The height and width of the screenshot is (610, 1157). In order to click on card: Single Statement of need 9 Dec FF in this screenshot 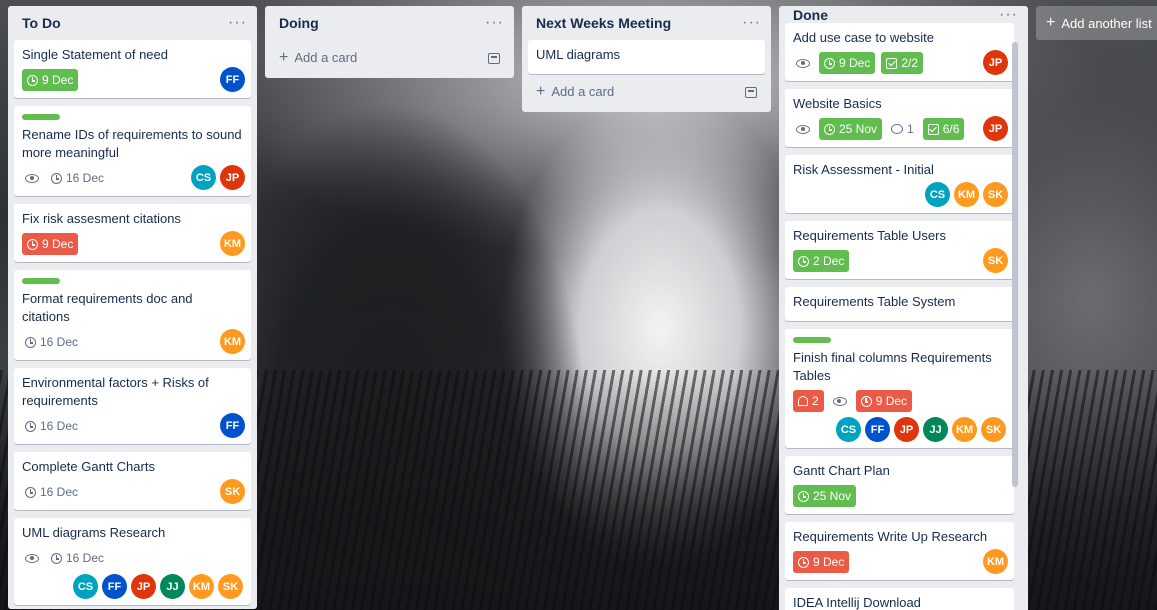, I will do `click(132, 69)`.